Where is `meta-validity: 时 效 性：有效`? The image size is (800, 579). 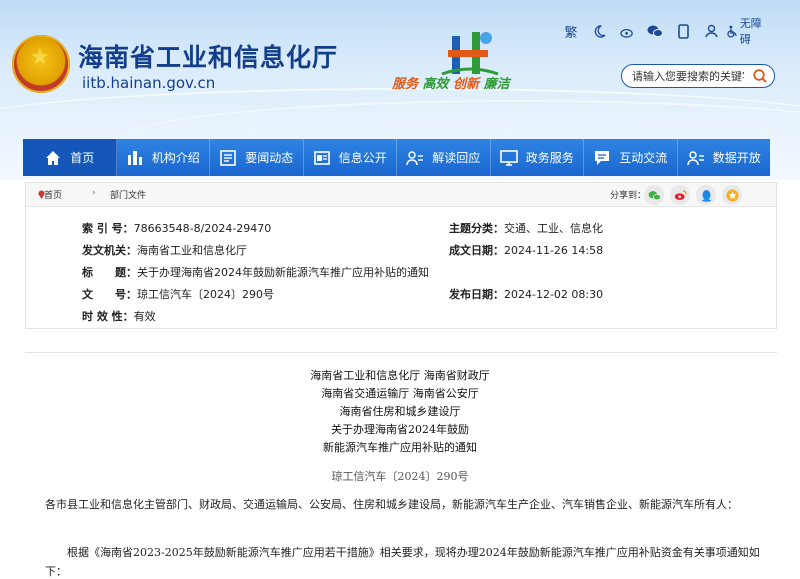 meta-validity: 时 效 性：有效 is located at coordinates (119, 316).